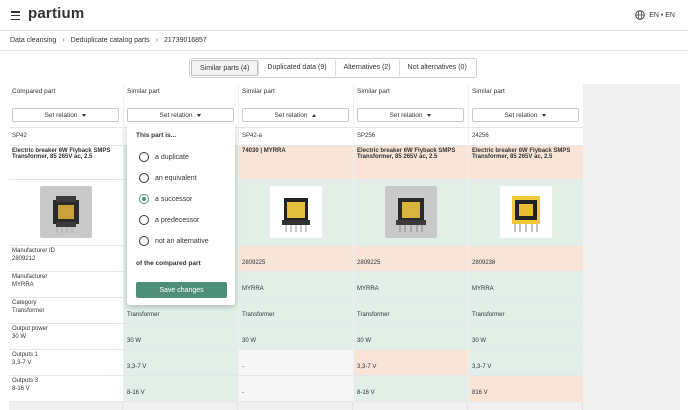 This screenshot has height=410, width=688. What do you see at coordinates (34, 91) in the screenshot?
I see `column-title: Compared part` at bounding box center [34, 91].